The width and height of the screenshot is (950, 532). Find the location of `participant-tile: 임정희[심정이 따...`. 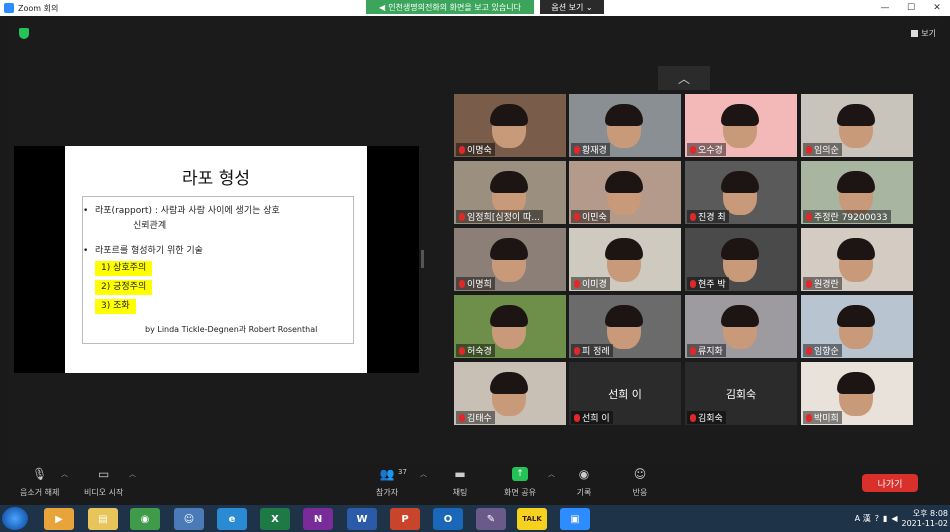

participant-tile: 임정희[심정이 따... is located at coordinates (510, 192).